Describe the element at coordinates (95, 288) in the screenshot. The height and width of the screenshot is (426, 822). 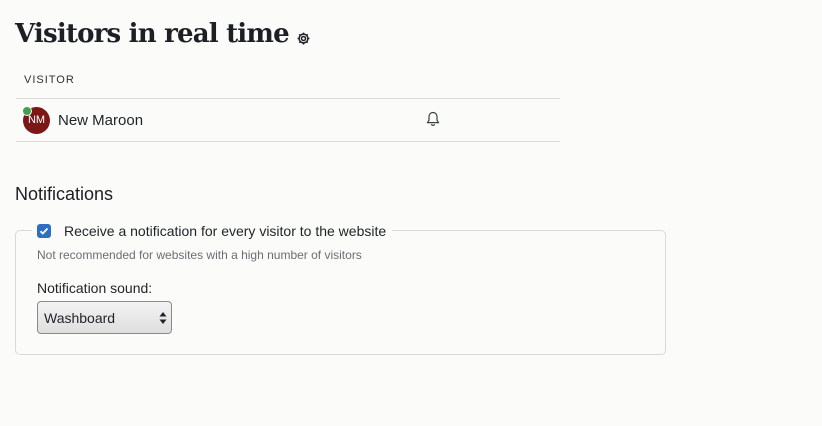
I see `notification-sound-label: Notification sound:` at that location.